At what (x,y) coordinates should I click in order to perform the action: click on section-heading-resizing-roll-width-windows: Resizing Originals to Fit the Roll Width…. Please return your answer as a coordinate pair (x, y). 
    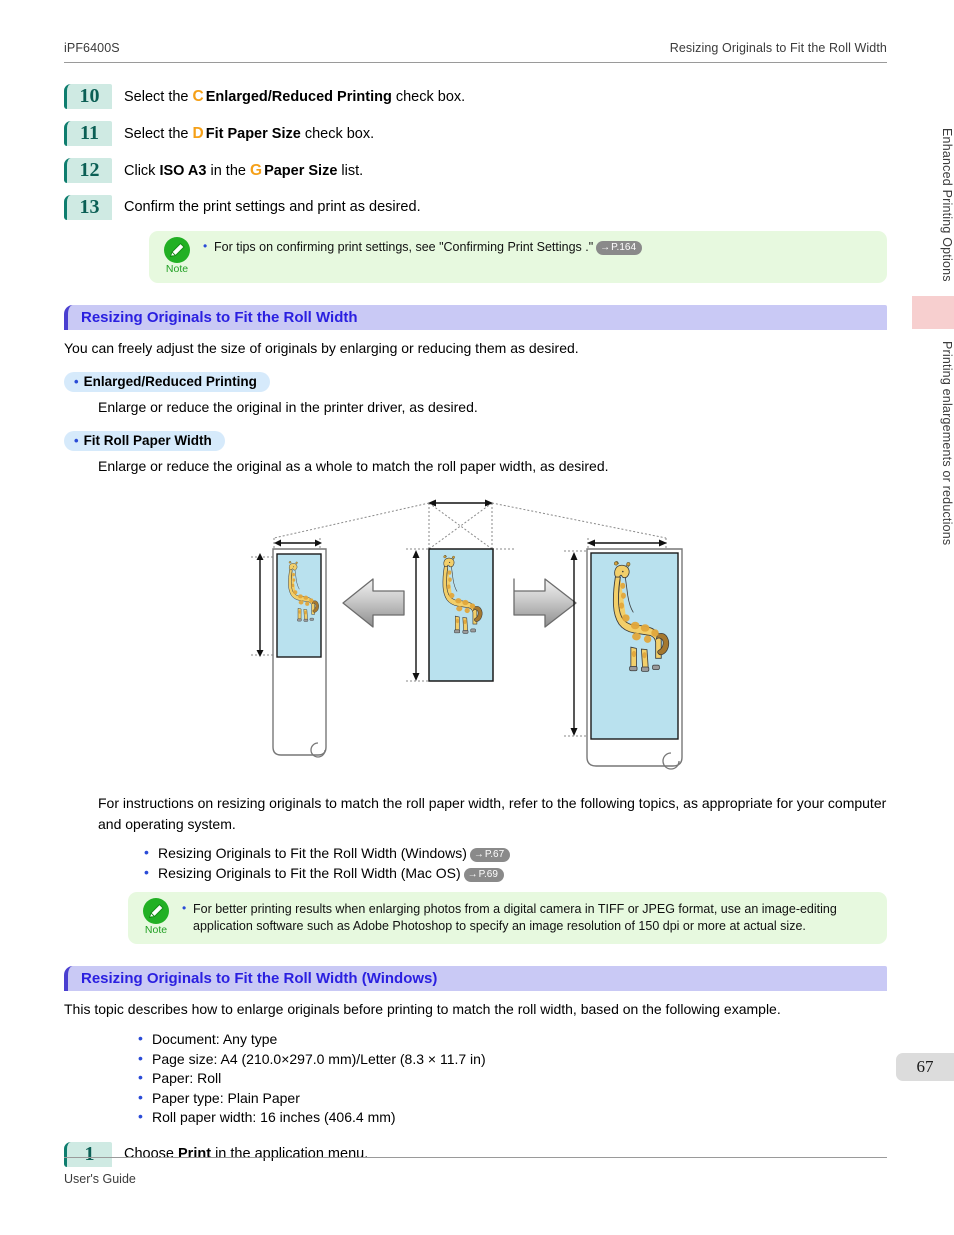
    Looking at the image, I should click on (475, 978).